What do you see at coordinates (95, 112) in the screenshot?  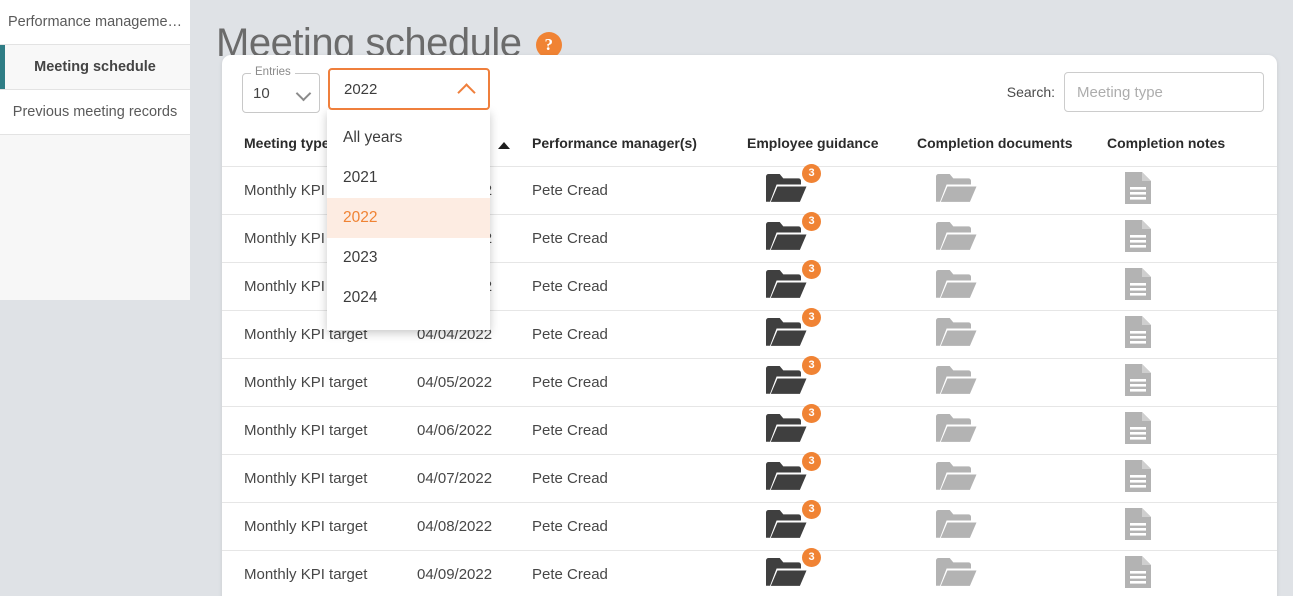 I see `sidebar-item-previous-meeting-records: Previous meeting records` at bounding box center [95, 112].